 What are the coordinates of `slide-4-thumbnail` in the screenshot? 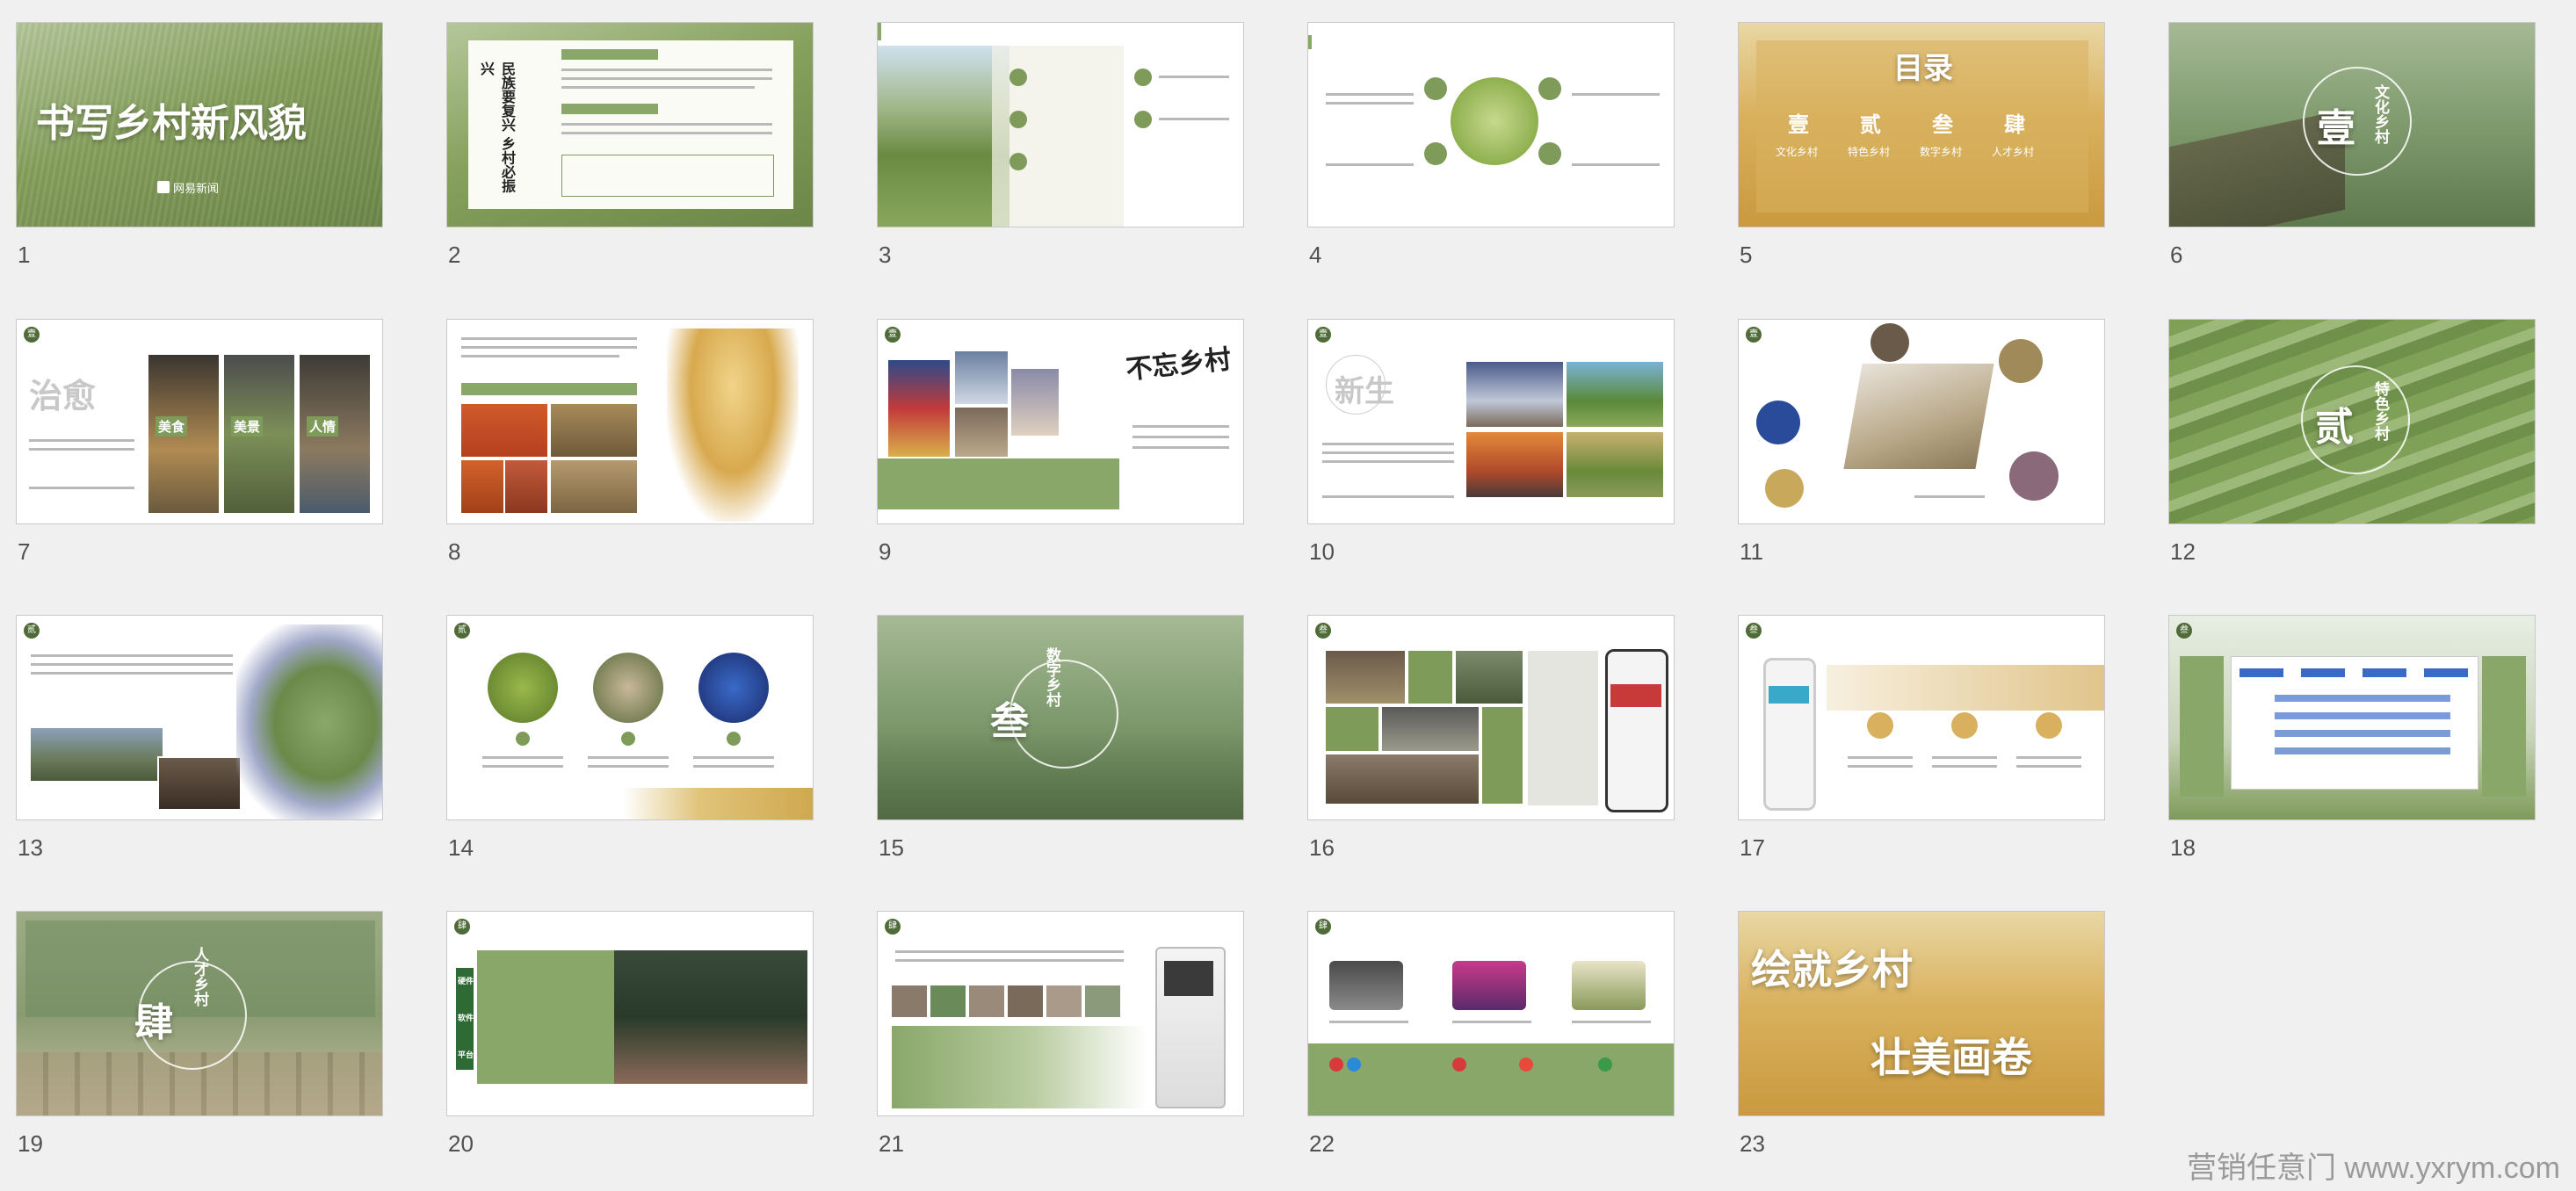 It's located at (1491, 124).